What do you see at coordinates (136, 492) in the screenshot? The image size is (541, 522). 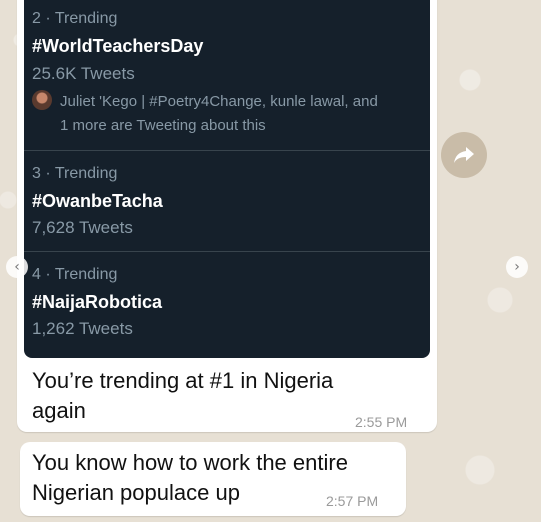 I see `message-text-line-2: Nigerian populace up` at bounding box center [136, 492].